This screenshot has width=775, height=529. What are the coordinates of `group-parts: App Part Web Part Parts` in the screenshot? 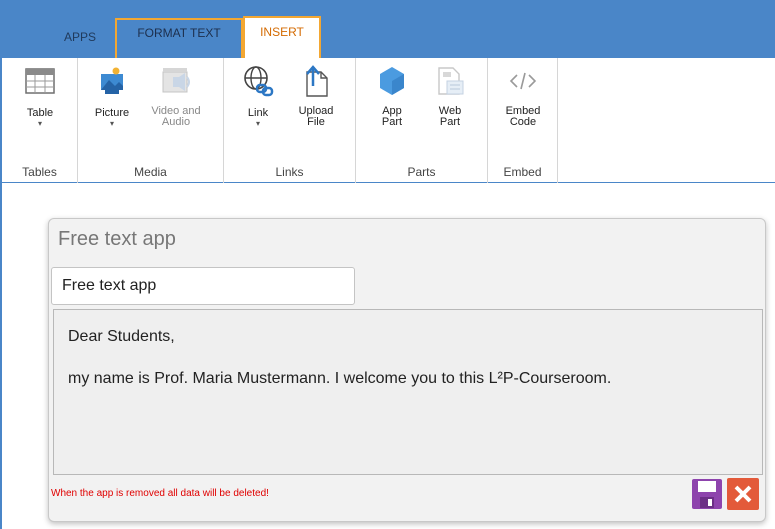 It's located at (422, 120).